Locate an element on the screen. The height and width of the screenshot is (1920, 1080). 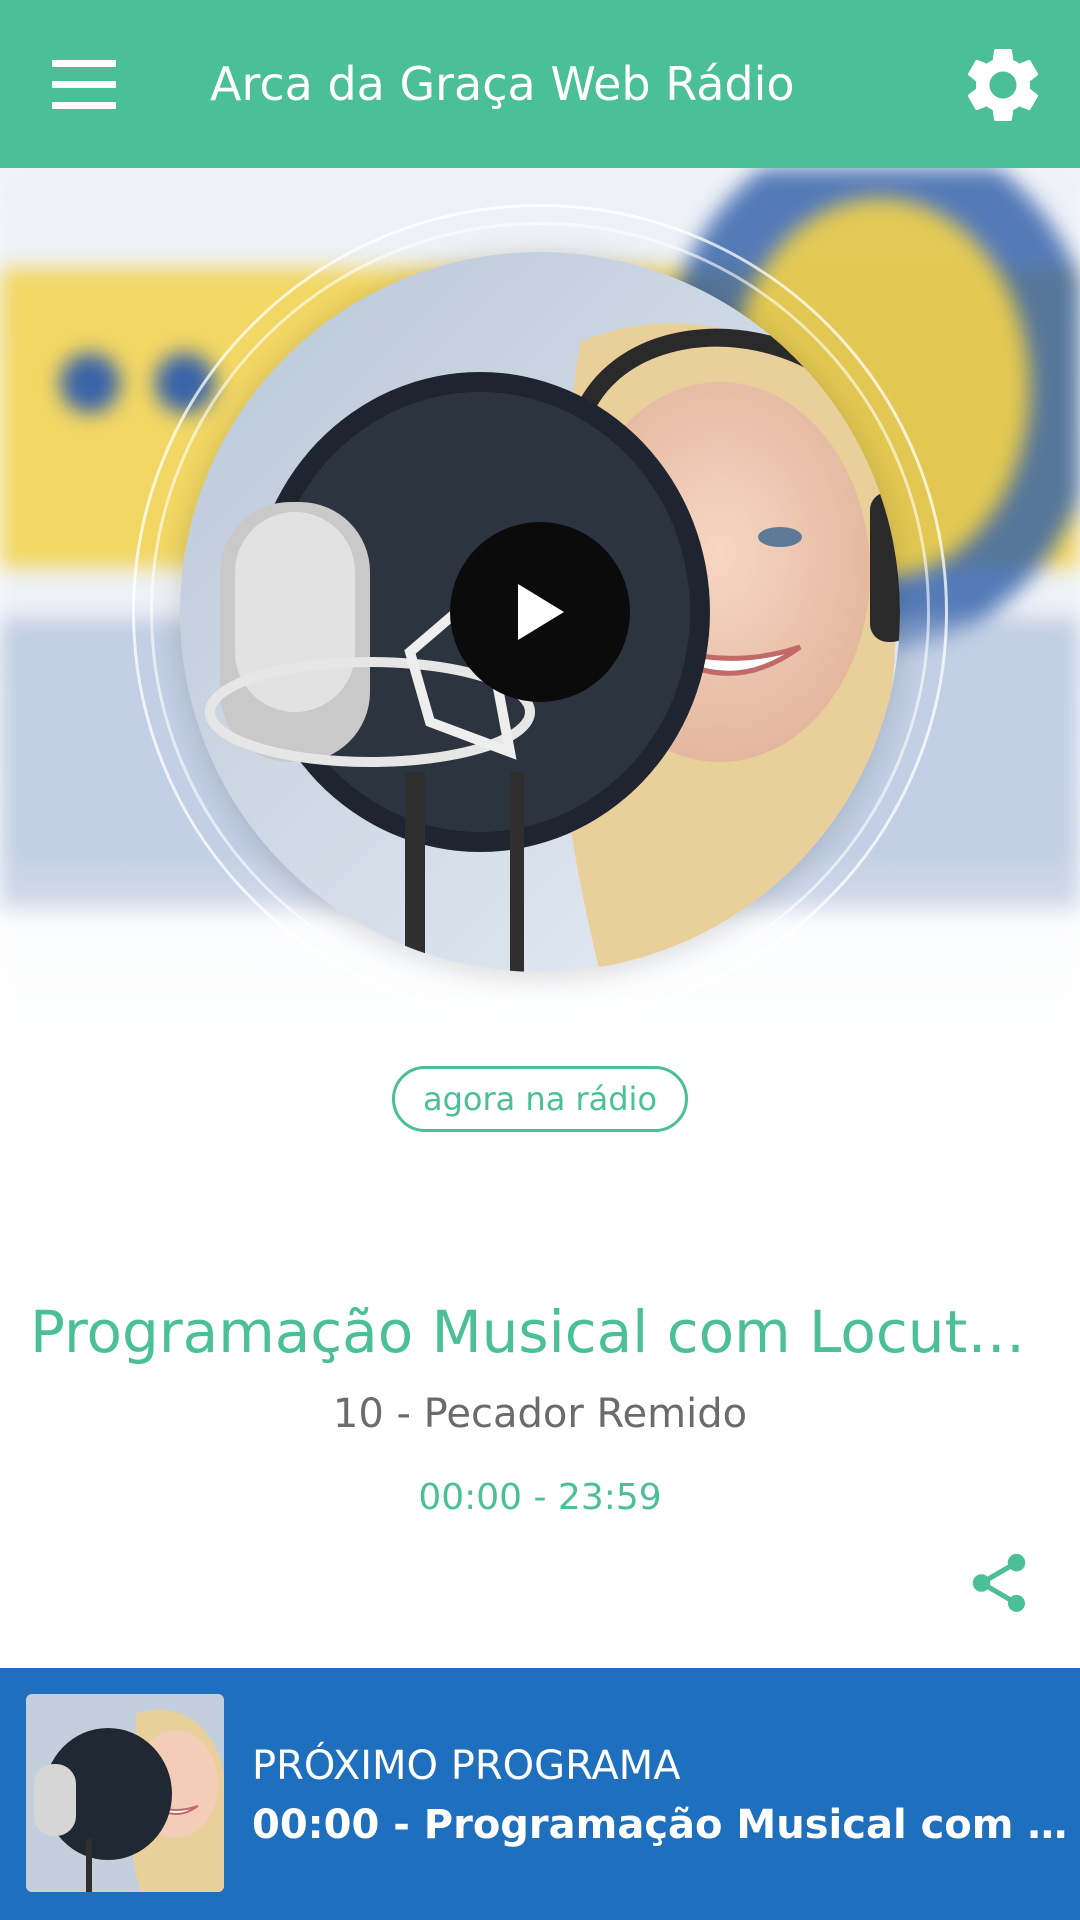
current-song: 10 - Pecador Remido is located at coordinates (540, 1414).